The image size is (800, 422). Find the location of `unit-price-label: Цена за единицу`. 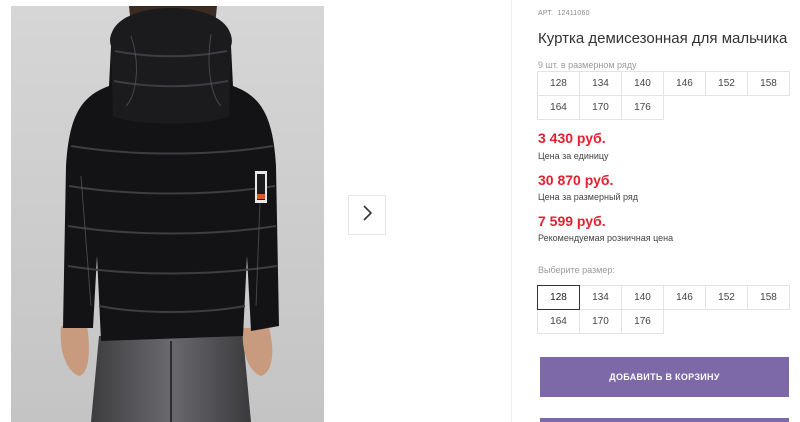

unit-price-label: Цена за единицу is located at coordinates (573, 156).